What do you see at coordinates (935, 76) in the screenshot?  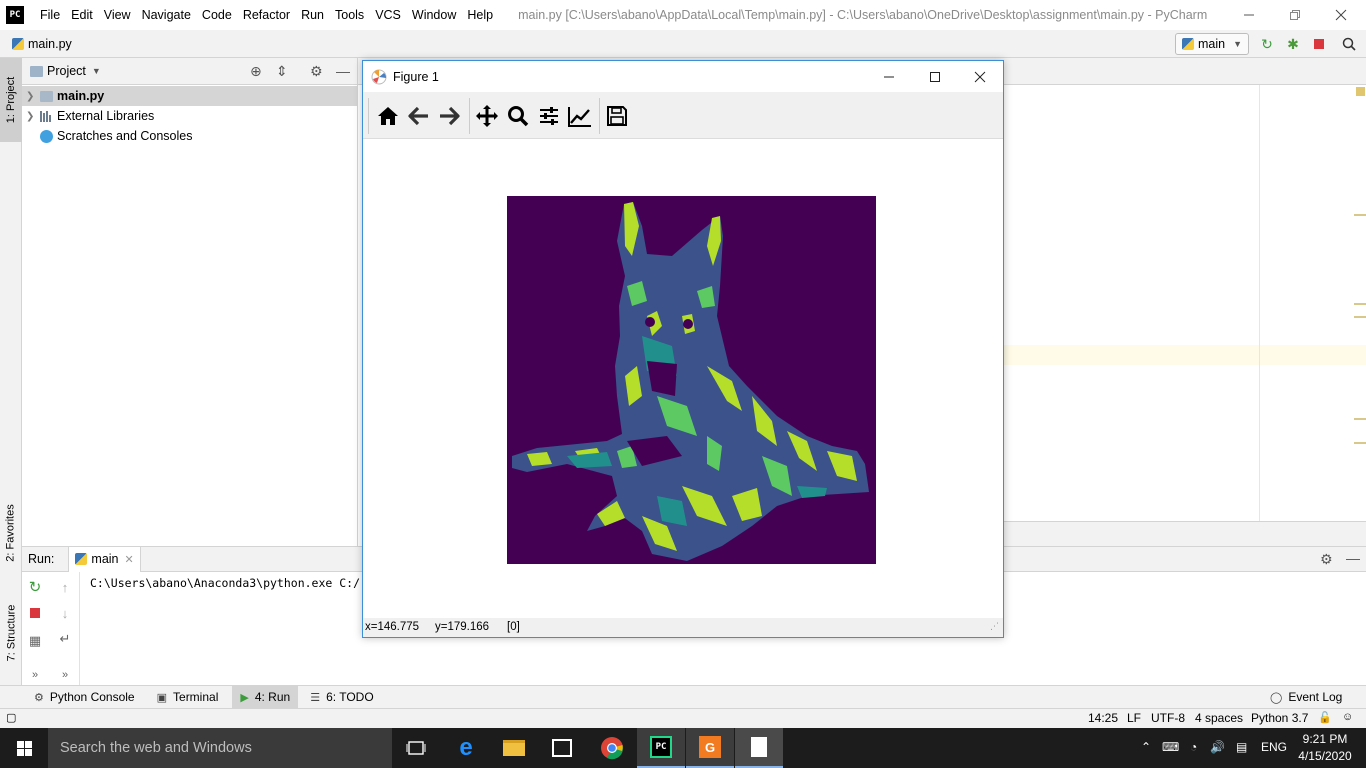 I see `figure-maximize-button` at bounding box center [935, 76].